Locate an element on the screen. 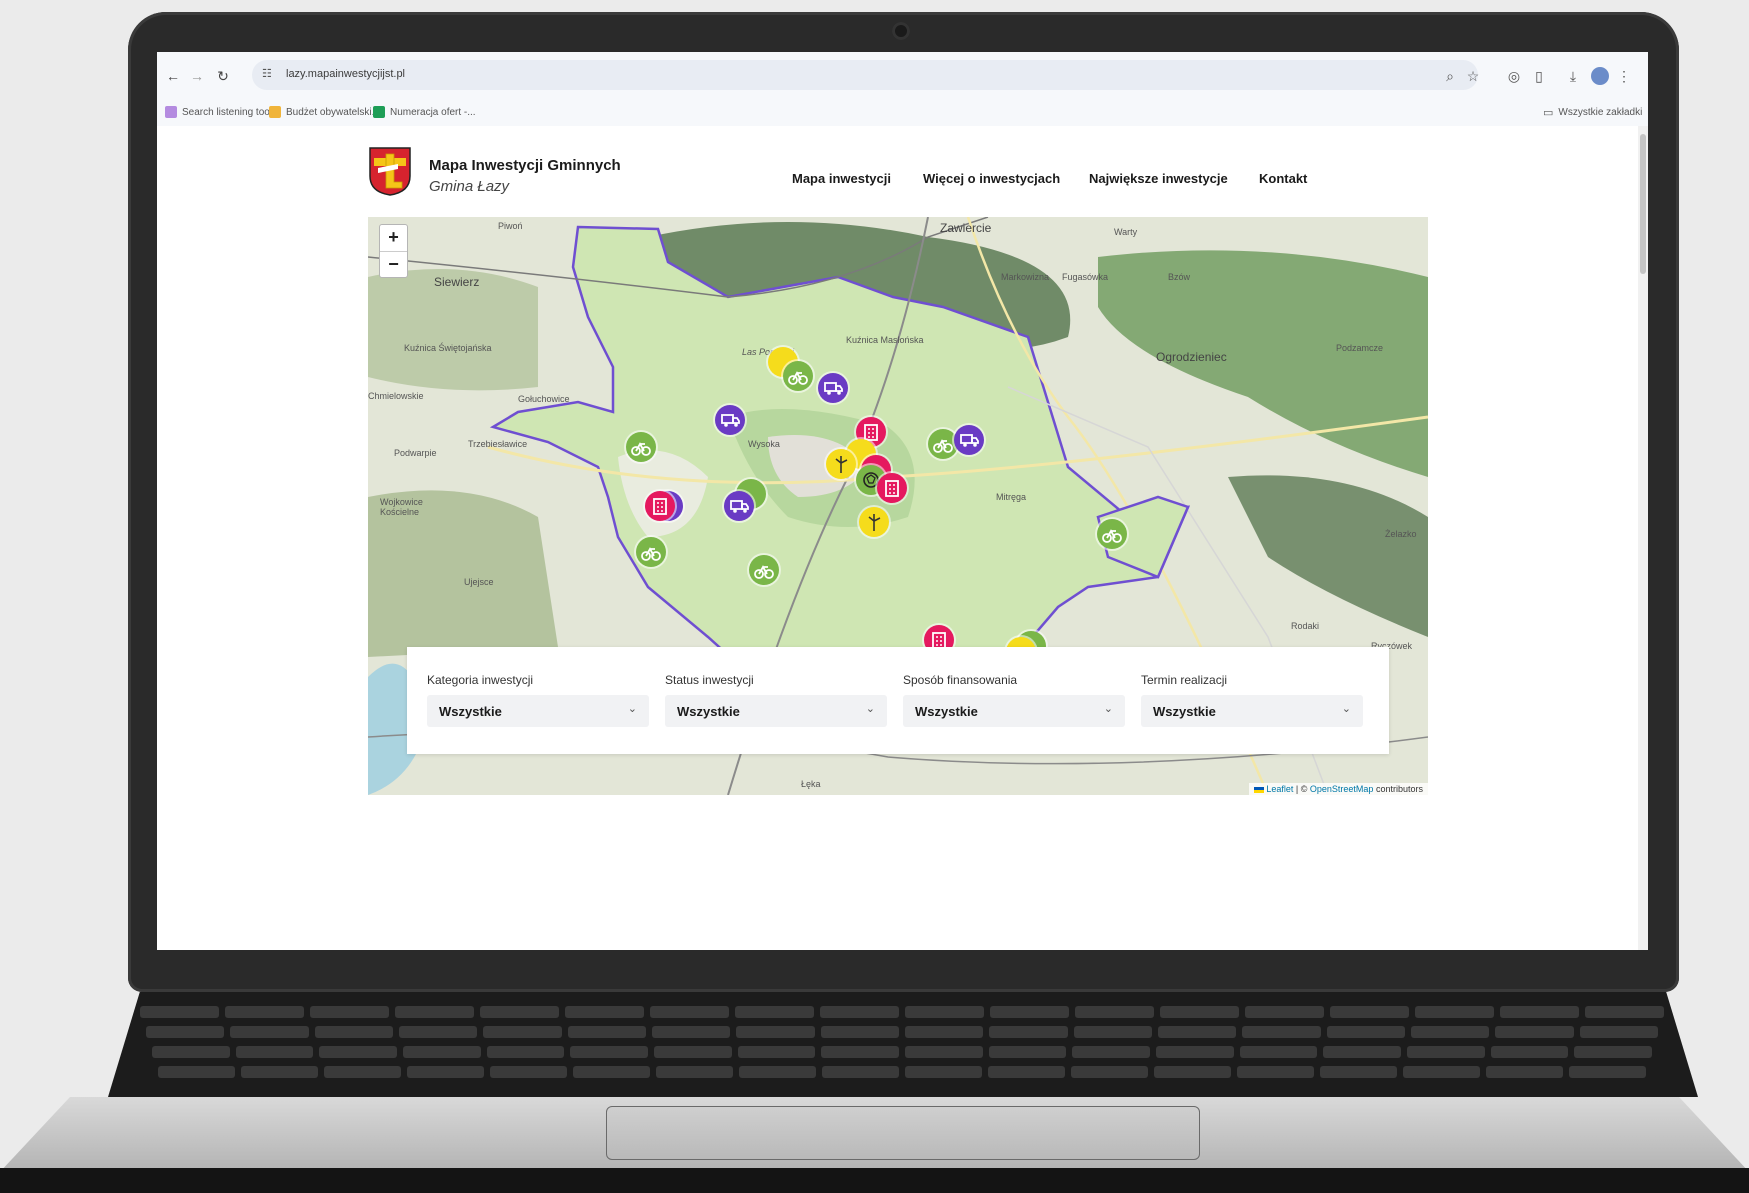 This screenshot has height=1193, width=1749. place-label: Łęka is located at coordinates (811, 784).